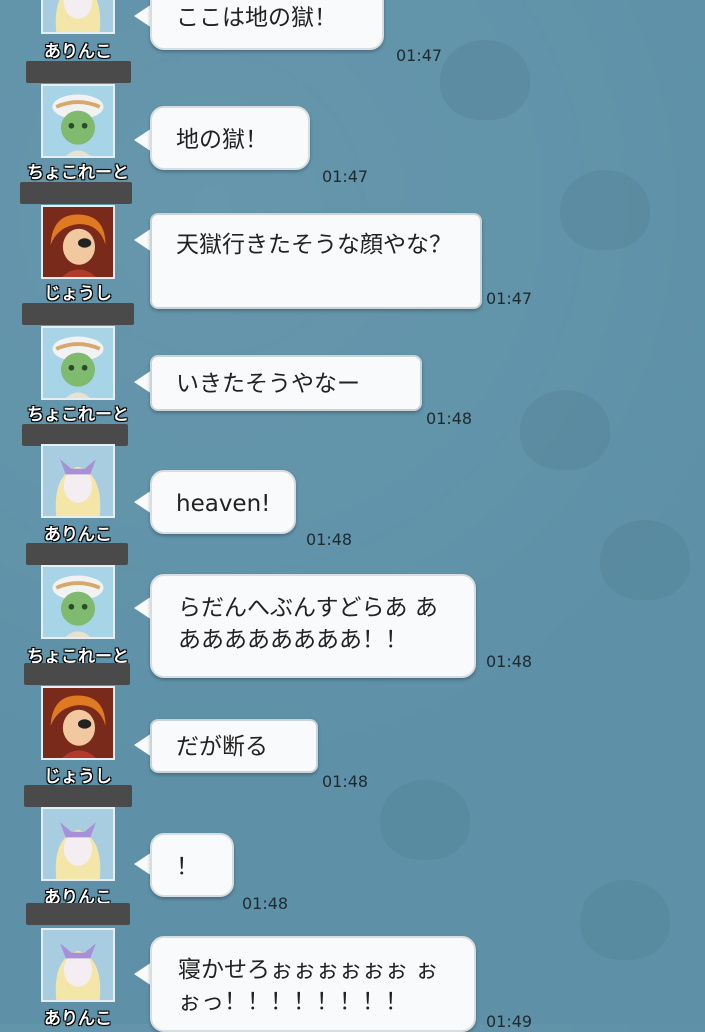 Image resolution: width=705 pixels, height=1032 pixels. I want to click on message-bubble: ！, so click(192, 865).